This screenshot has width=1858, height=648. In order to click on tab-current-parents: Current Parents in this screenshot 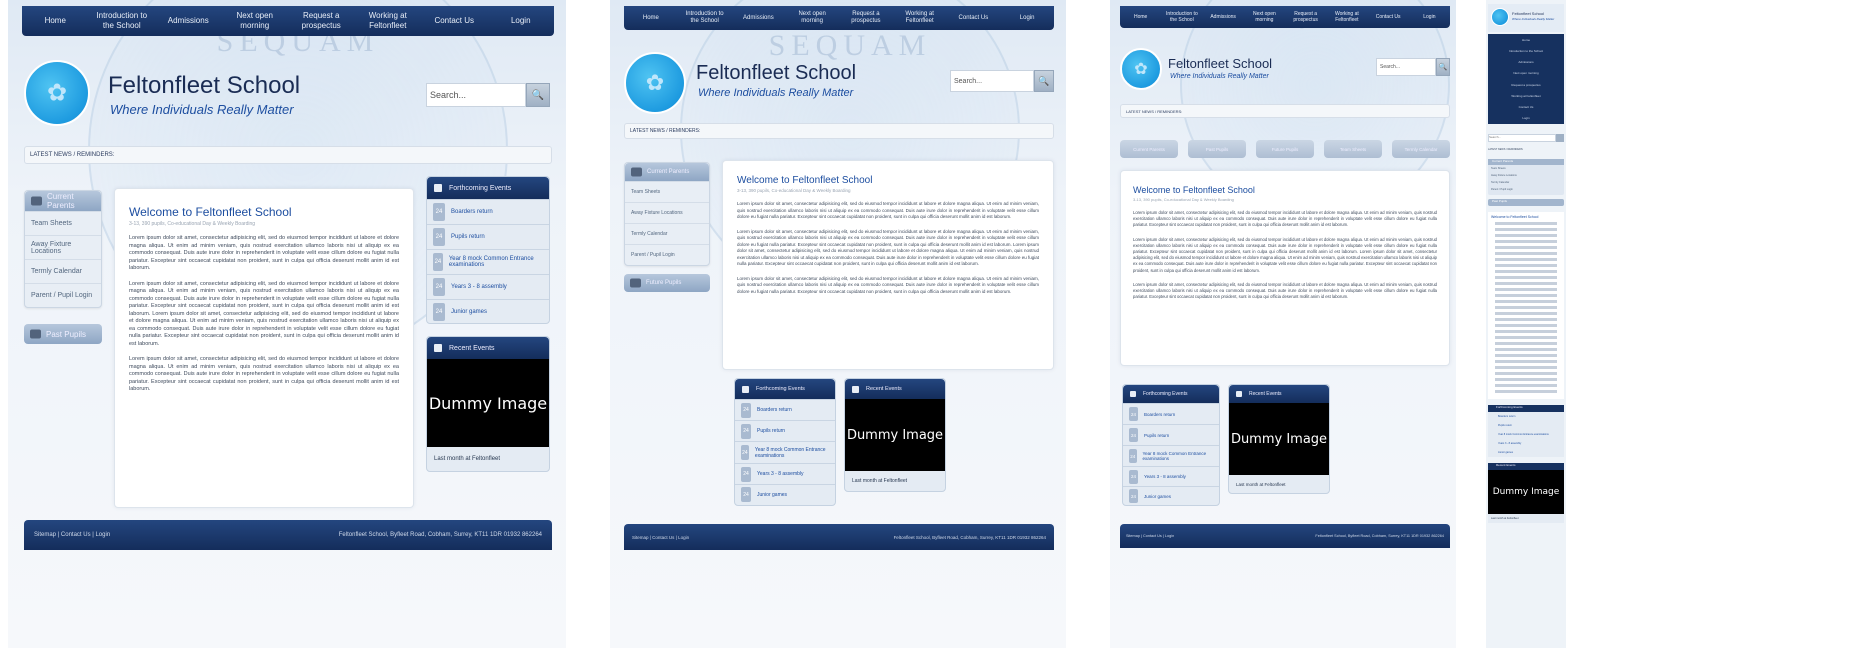, I will do `click(1149, 149)`.